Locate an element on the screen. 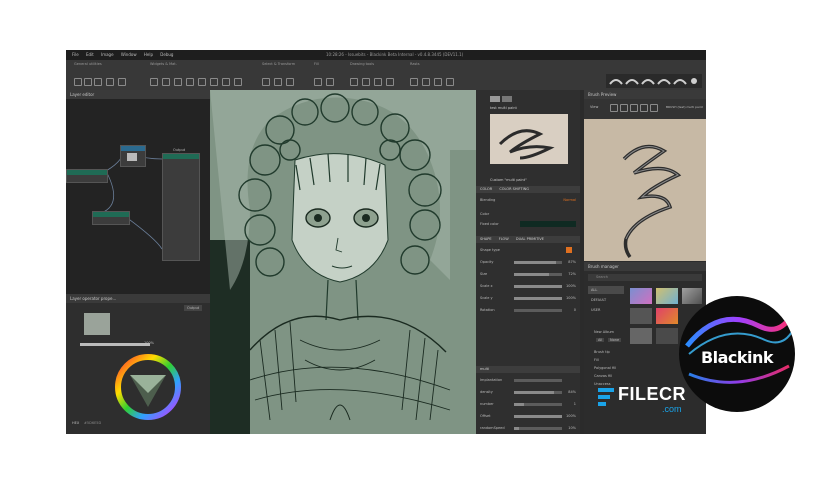 The height and width of the screenshot is (484, 836). menu-file: File is located at coordinates (75, 54).